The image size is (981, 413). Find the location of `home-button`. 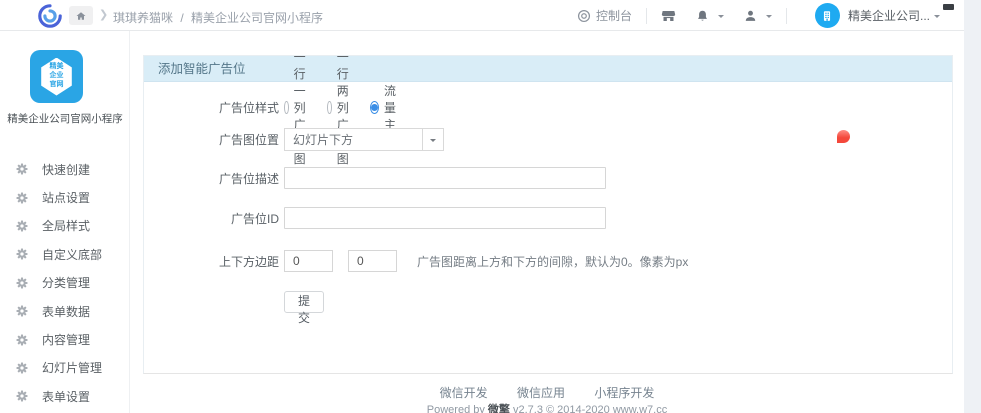

home-button is located at coordinates (81, 15).